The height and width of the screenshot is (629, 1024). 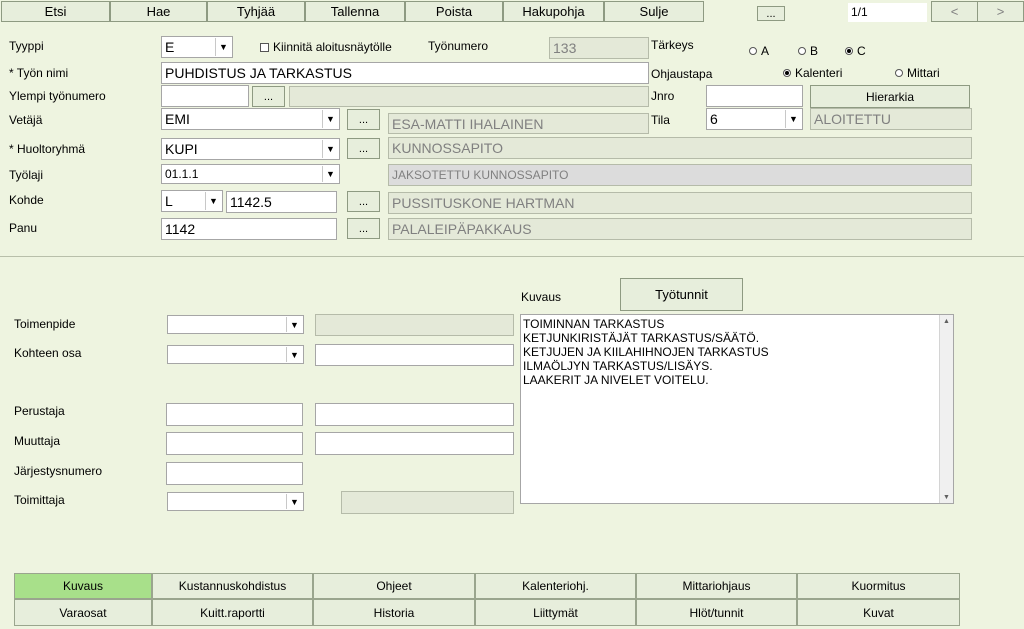 I want to click on scroll-up-icon: ▲, so click(x=946, y=321).